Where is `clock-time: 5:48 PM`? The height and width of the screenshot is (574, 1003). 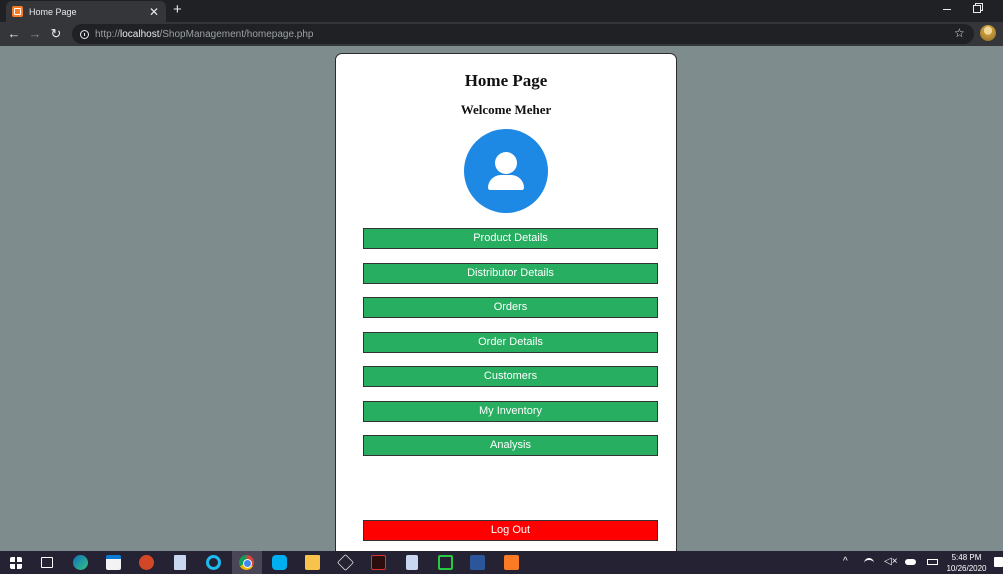 clock-time: 5:48 PM is located at coordinates (966, 557).